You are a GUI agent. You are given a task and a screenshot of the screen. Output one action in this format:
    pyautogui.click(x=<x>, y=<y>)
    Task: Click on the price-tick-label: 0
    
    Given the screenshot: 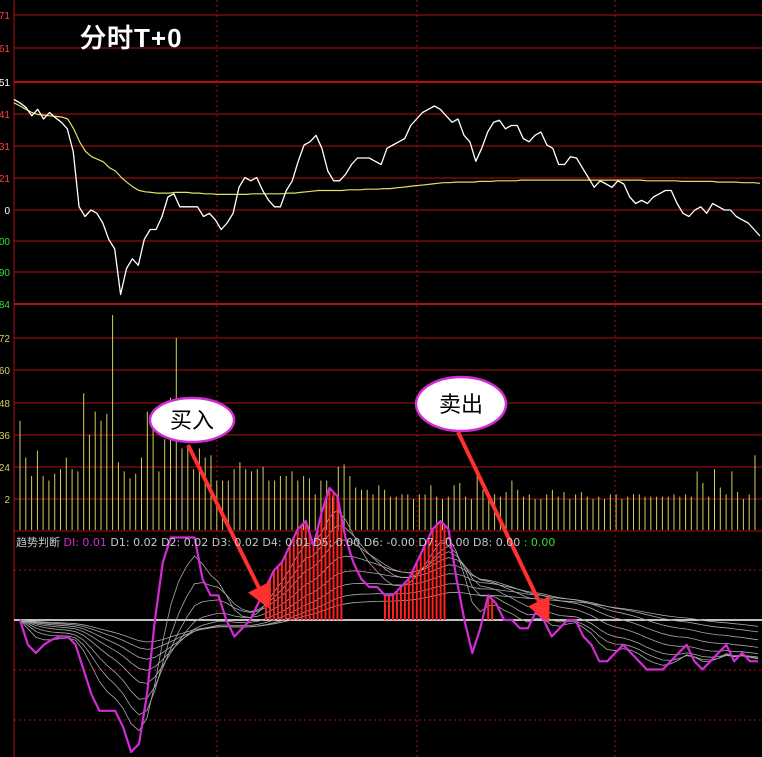 What is the action you would take?
    pyautogui.click(x=7, y=211)
    